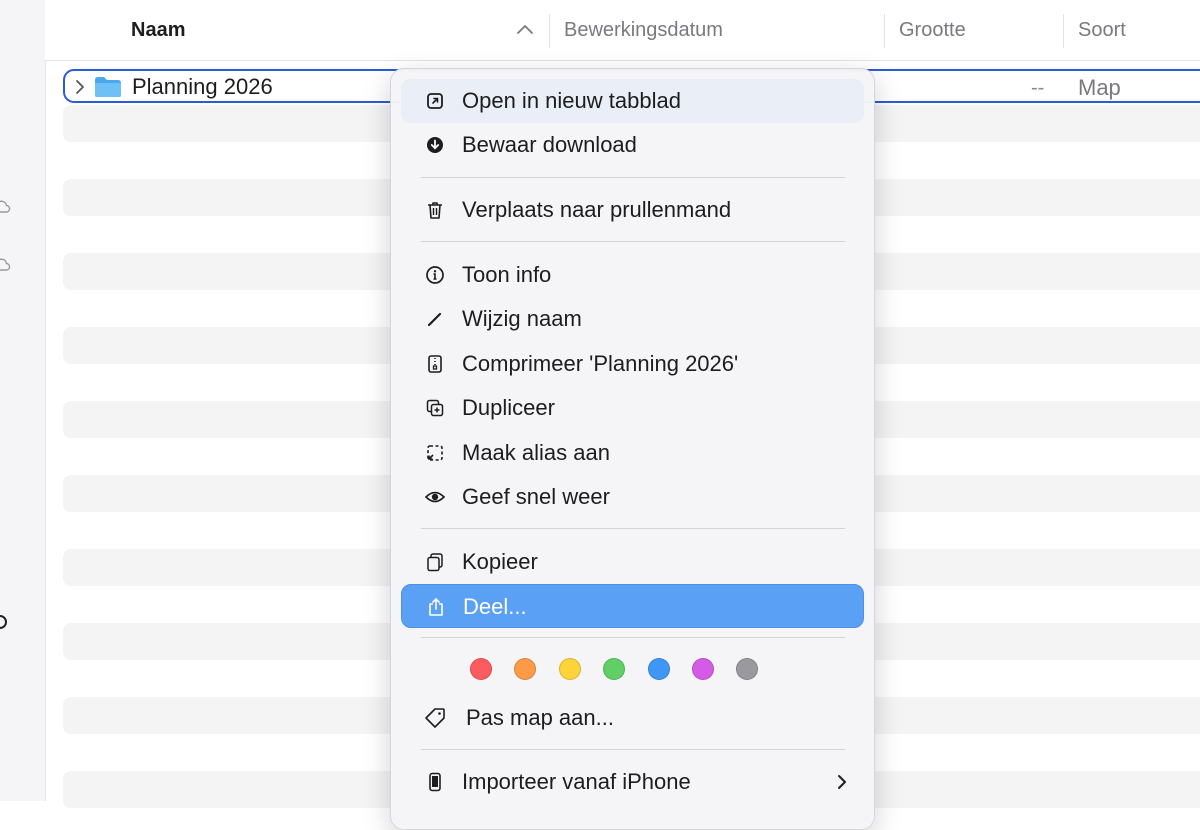 Image resolution: width=1200 pixels, height=830 pixels. What do you see at coordinates (435, 562) in the screenshot?
I see `copy-icon` at bounding box center [435, 562].